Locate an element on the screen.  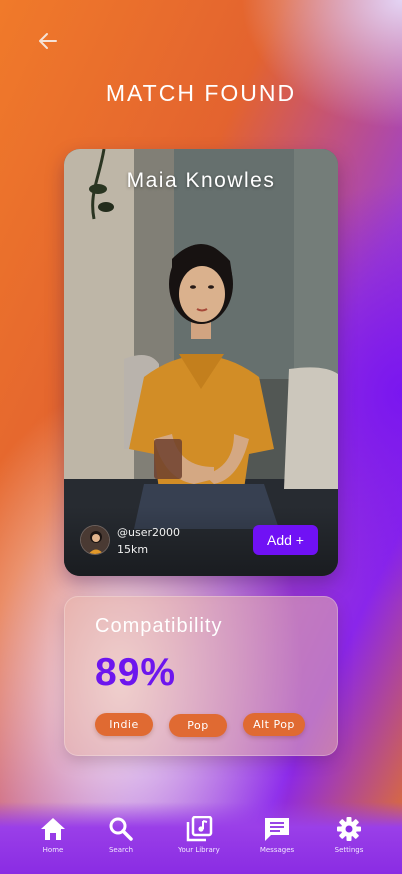
avatar is located at coordinates (95, 540).